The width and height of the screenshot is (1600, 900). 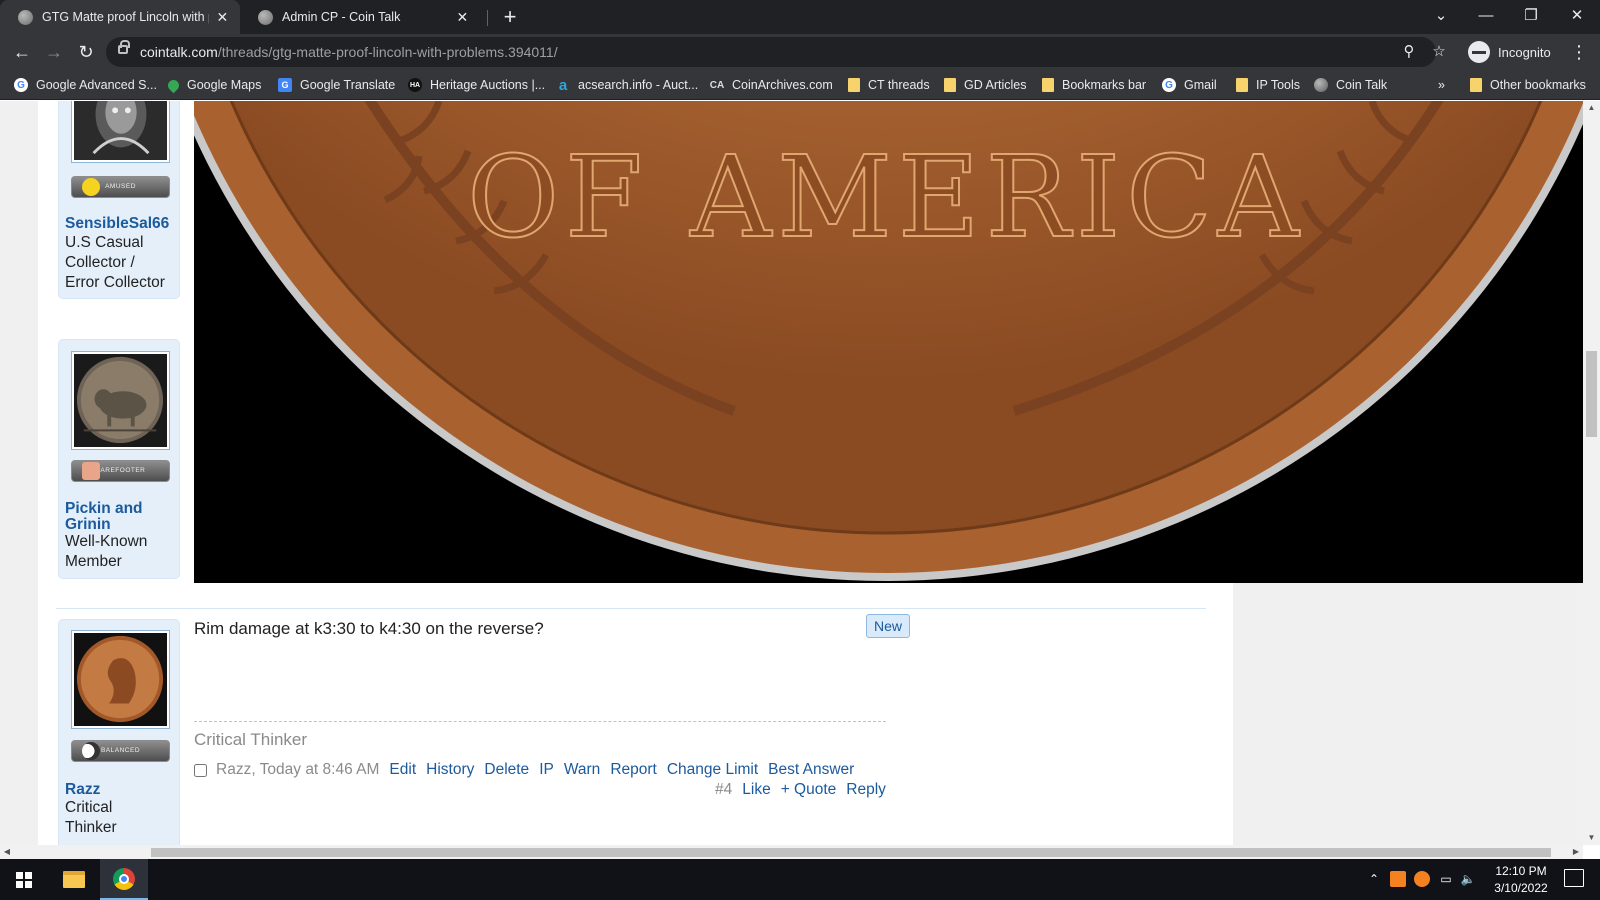 What do you see at coordinates (91, 751) in the screenshot?
I see `yin-yang-icon` at bounding box center [91, 751].